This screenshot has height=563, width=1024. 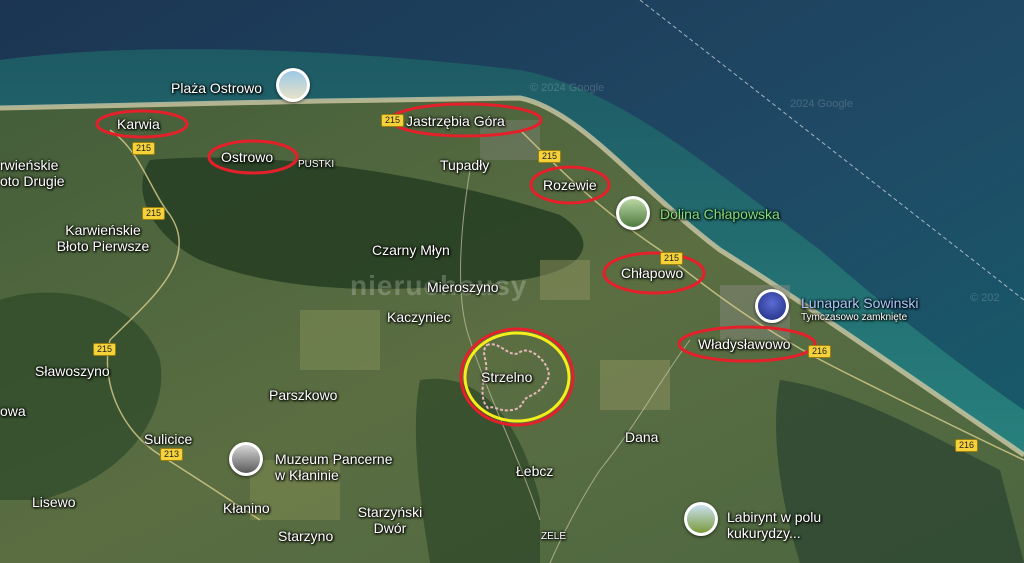 What do you see at coordinates (390, 520) in the screenshot?
I see `place-starzynski-dwor: Starzyński Dwór` at bounding box center [390, 520].